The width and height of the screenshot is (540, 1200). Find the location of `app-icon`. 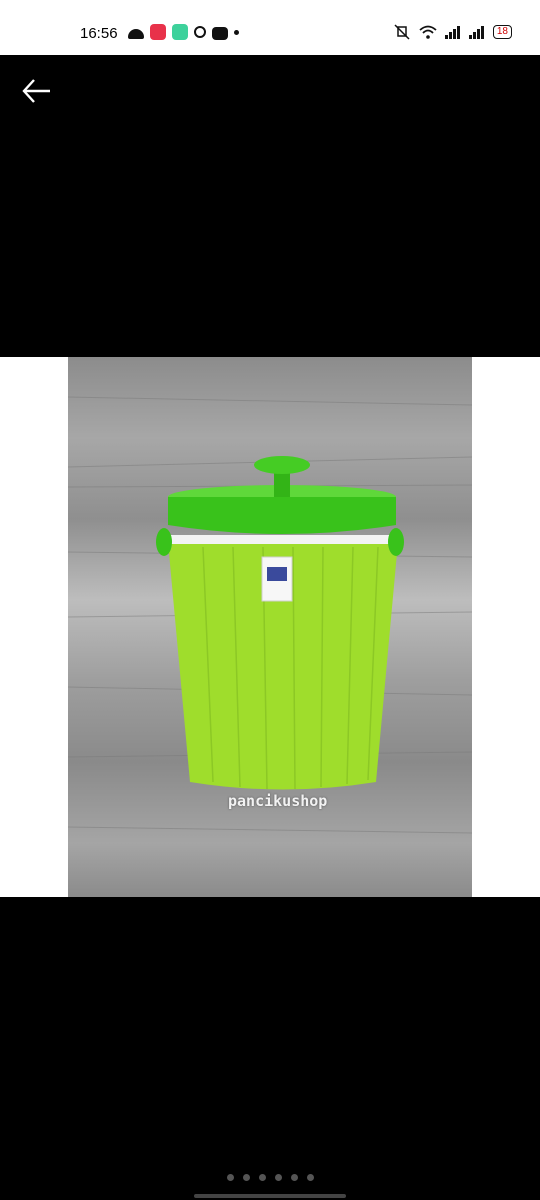

app-icon is located at coordinates (180, 32).